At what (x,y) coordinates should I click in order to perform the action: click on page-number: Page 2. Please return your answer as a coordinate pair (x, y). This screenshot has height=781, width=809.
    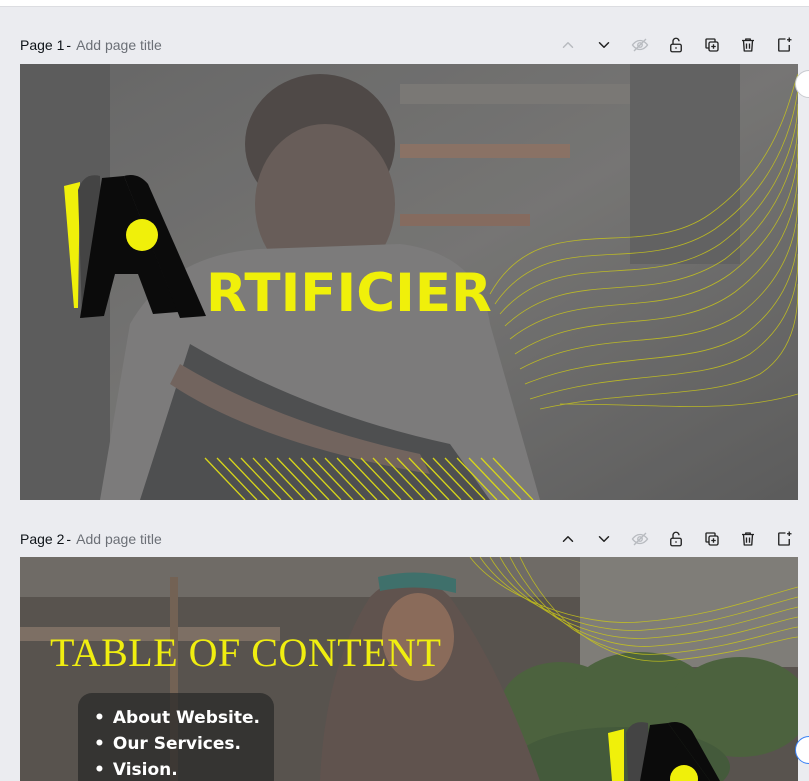
    Looking at the image, I should click on (42, 539).